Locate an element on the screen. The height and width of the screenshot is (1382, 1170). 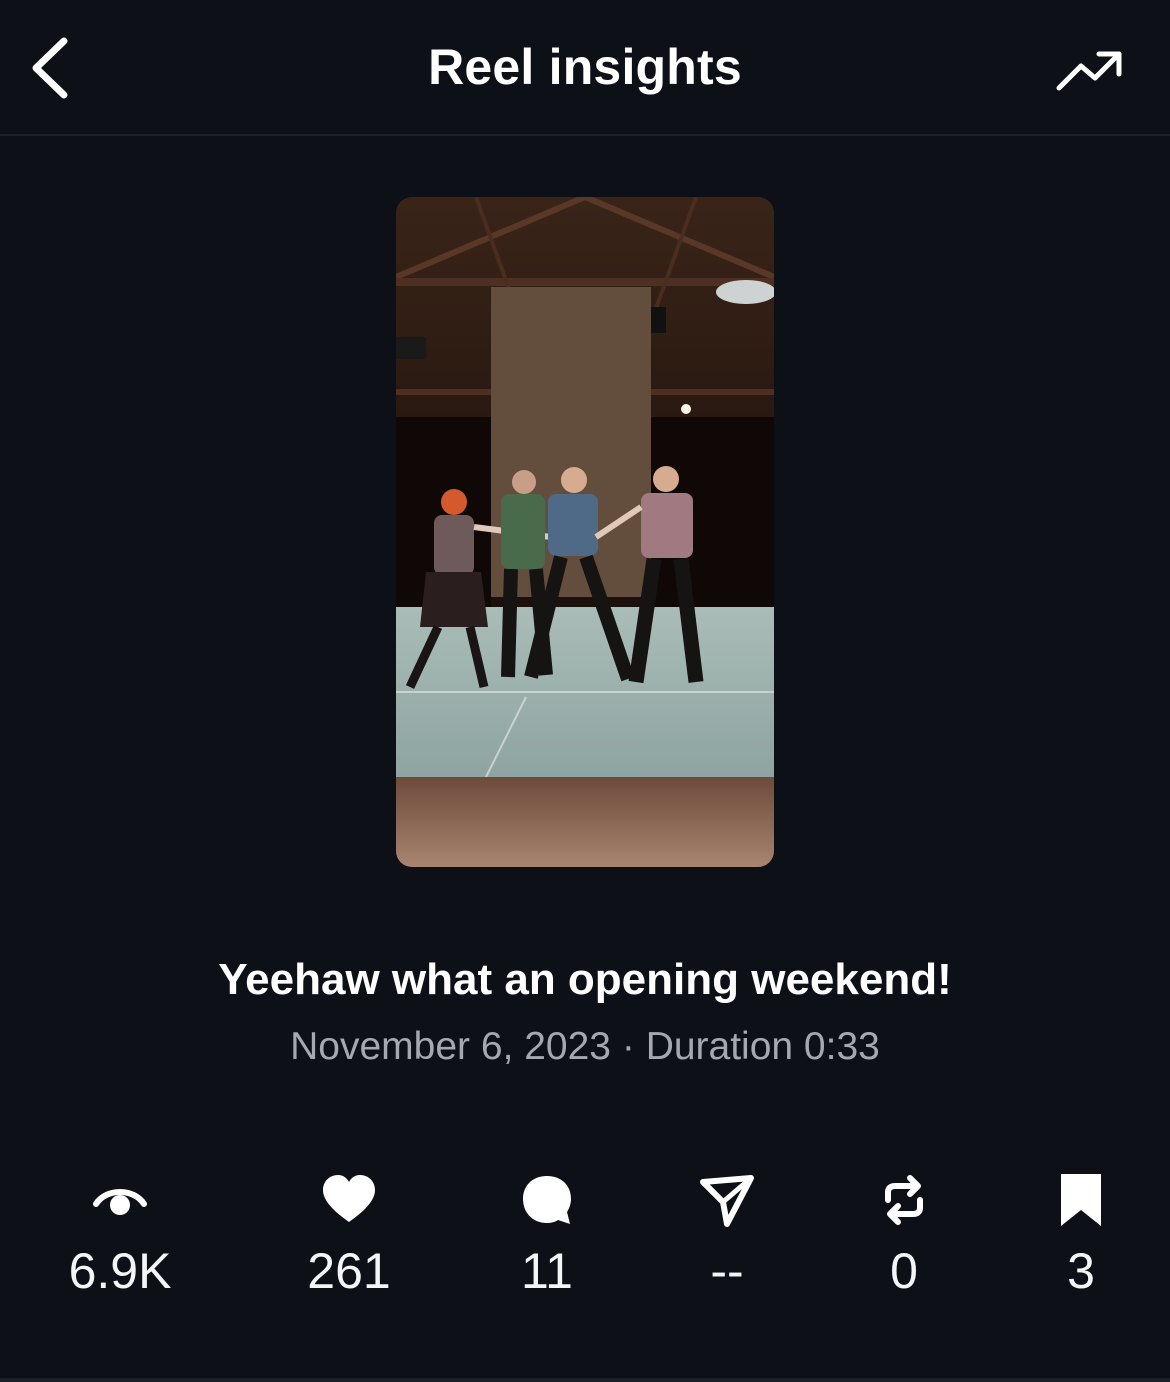
stat-reposts-value: 0 is located at coordinates (904, 1271).